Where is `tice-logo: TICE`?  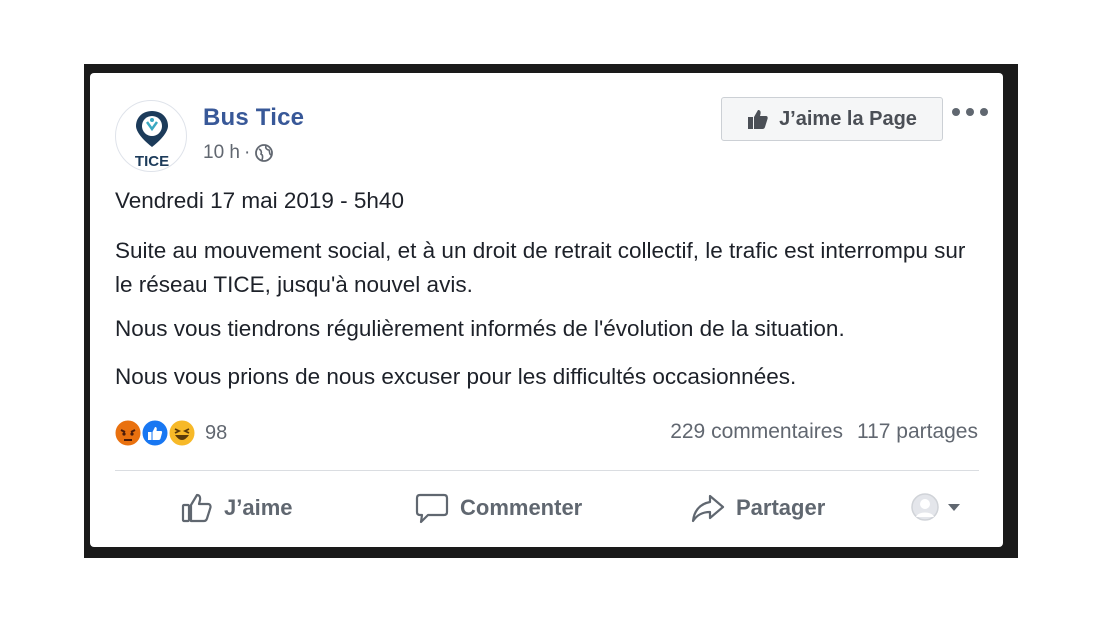 tice-logo: TICE is located at coordinates (152, 140).